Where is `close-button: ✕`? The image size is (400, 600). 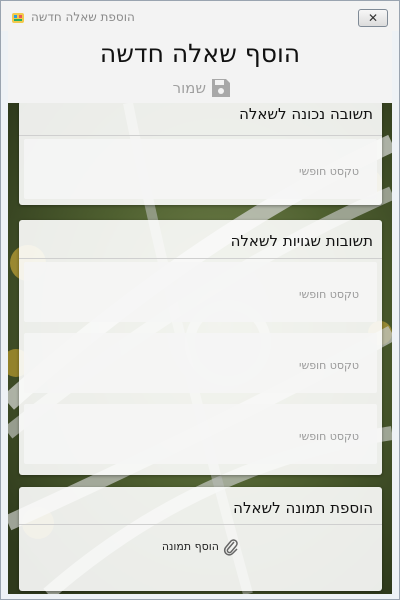
close-button: ✕ is located at coordinates (373, 18).